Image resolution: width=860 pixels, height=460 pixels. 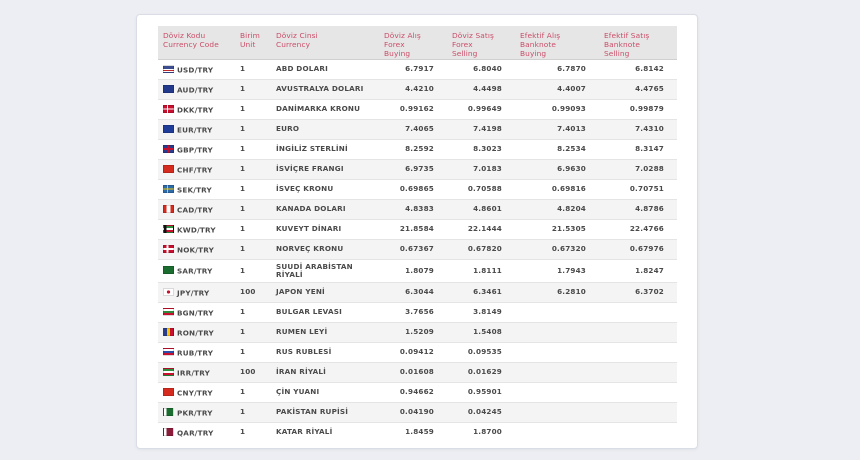 I want to click on forex-selling-cell: 4.4498, so click(x=481, y=89).